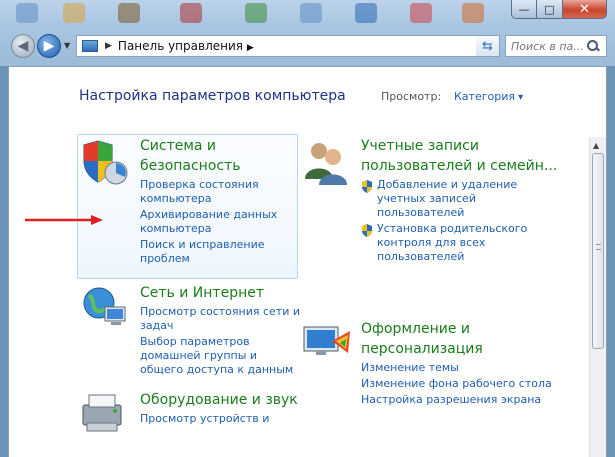 The width and height of the screenshot is (615, 457). What do you see at coordinates (461, 339) in the screenshot?
I see `category-title-appearance: Оформление и персонализация` at bounding box center [461, 339].